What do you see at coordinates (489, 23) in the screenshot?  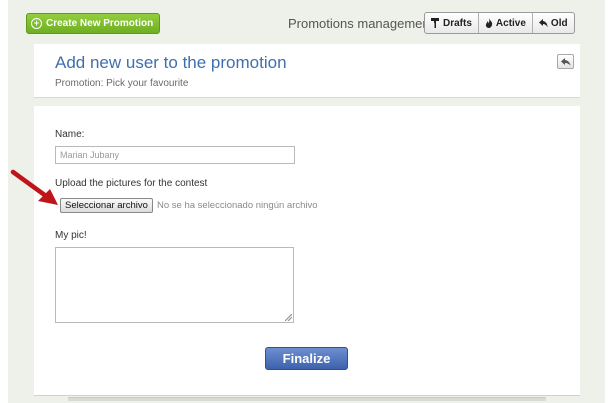 I see `flame-icon` at bounding box center [489, 23].